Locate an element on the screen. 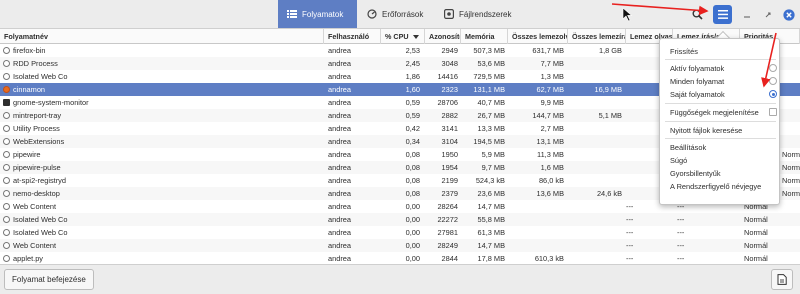 Image resolution: width=800 pixels, height=294 pixels. cell-mem: 53,6 MB is located at coordinates (491, 63).